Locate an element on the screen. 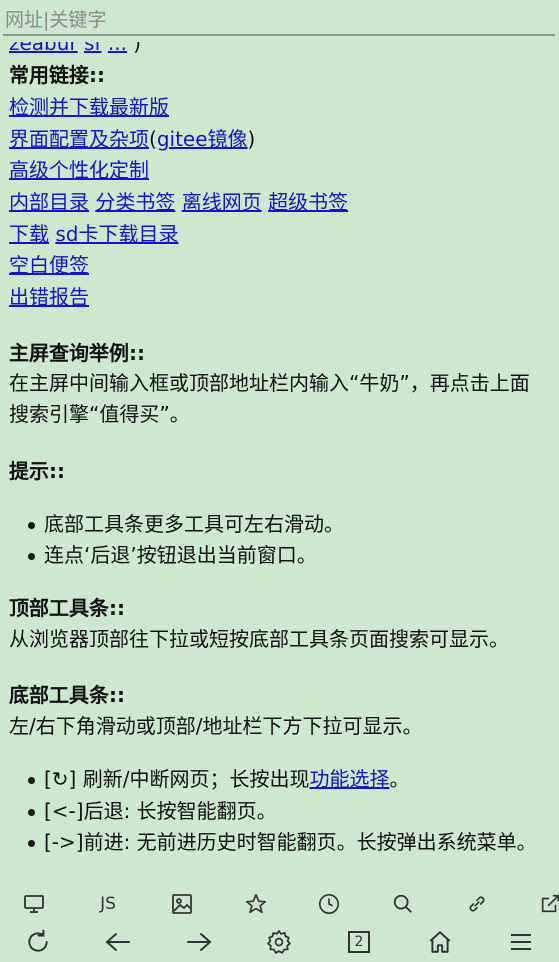 This screenshot has height=962, width=559. home-query-text: 在主屏中间输入框或顶部地址栏内输入“牛奶”，再点击上面搜索引擎“值得买”。 is located at coordinates (269, 398).